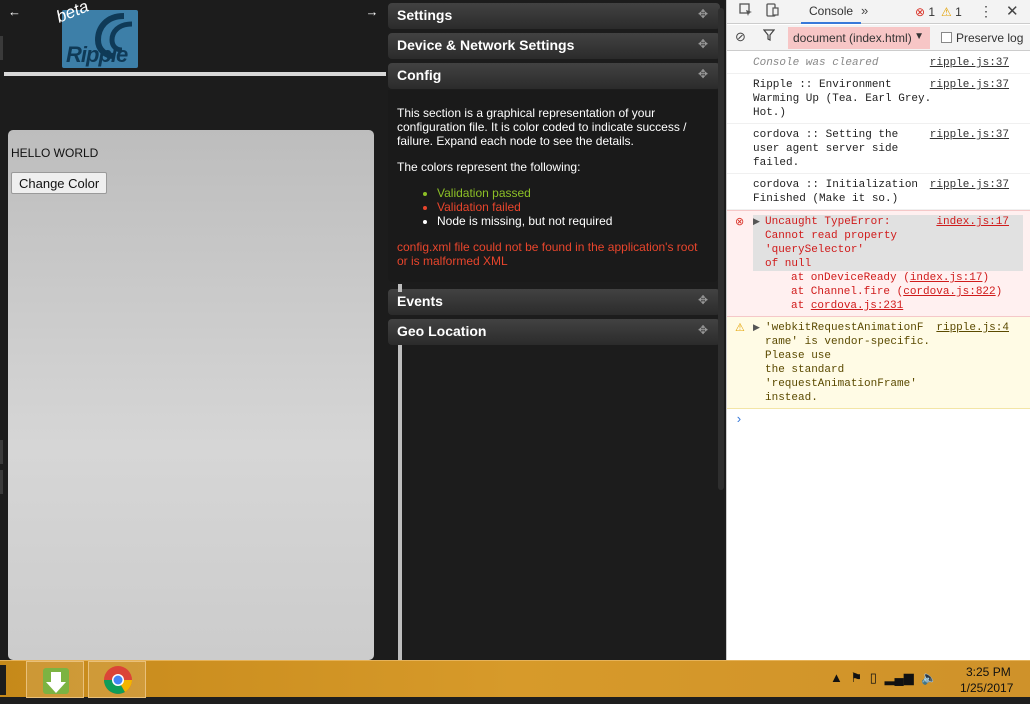 The width and height of the screenshot is (1030, 704). I want to click on collapse-left-arrow-icon: ←, so click(18, 13).